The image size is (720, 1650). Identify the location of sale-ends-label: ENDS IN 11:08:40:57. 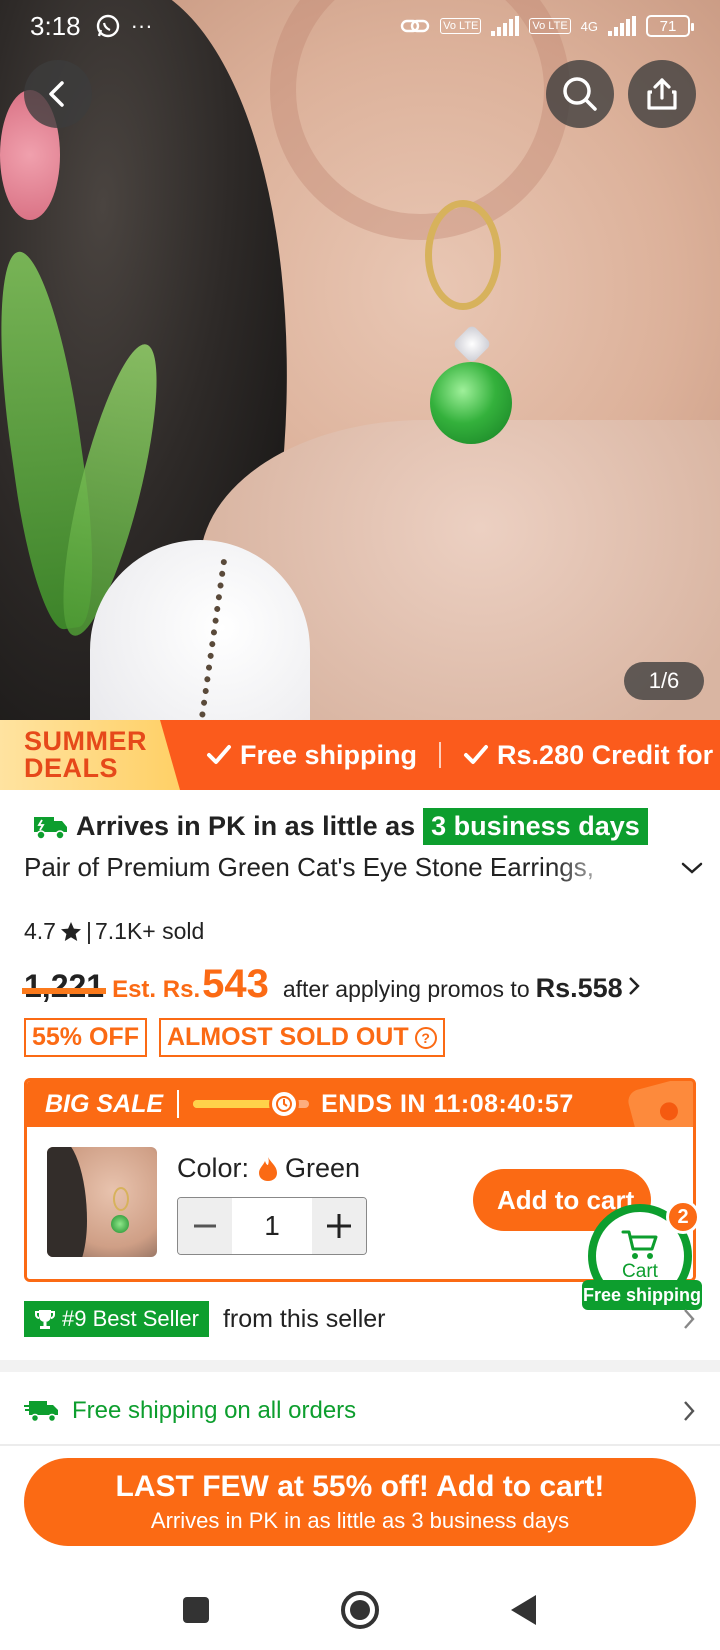
(447, 1104).